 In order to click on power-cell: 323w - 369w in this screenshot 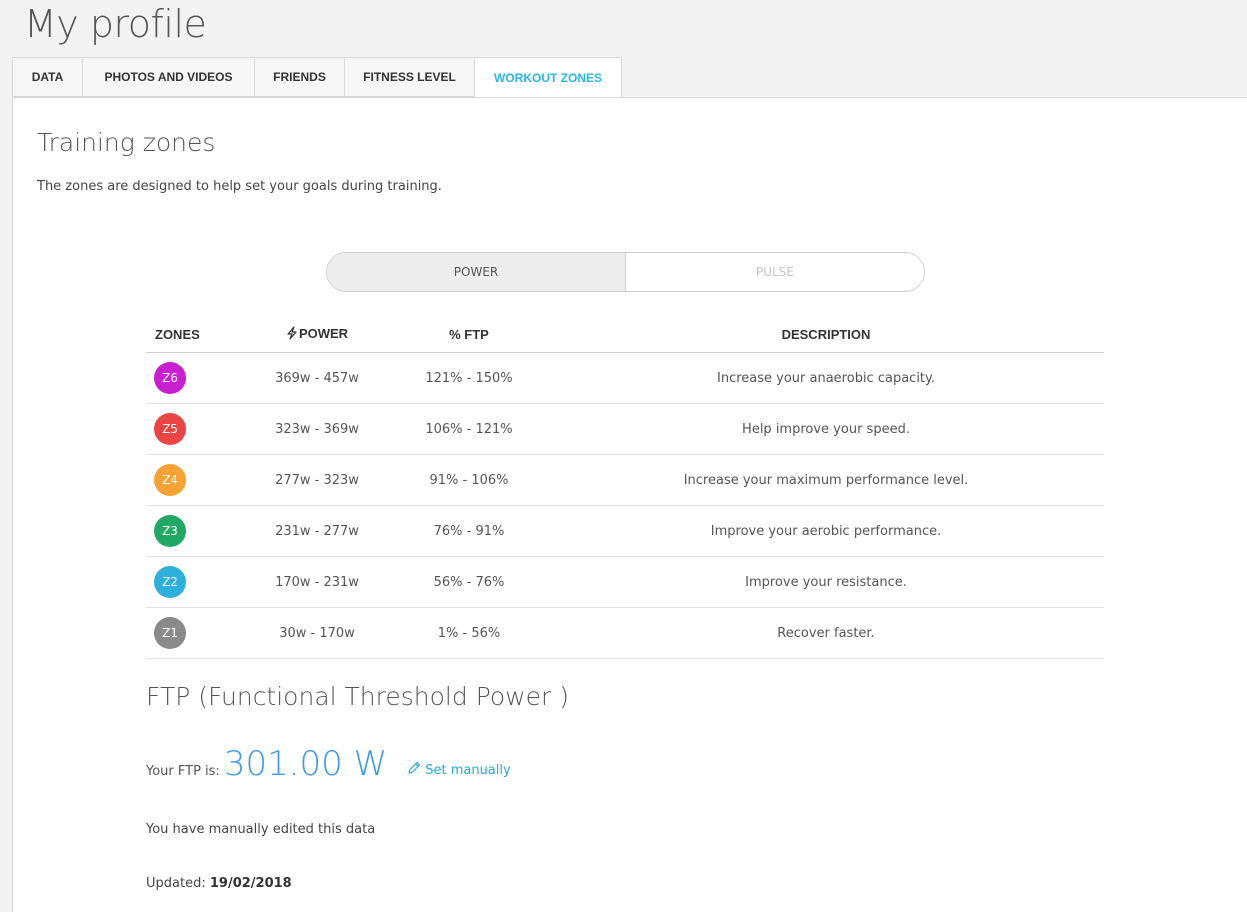, I will do `click(317, 429)`.